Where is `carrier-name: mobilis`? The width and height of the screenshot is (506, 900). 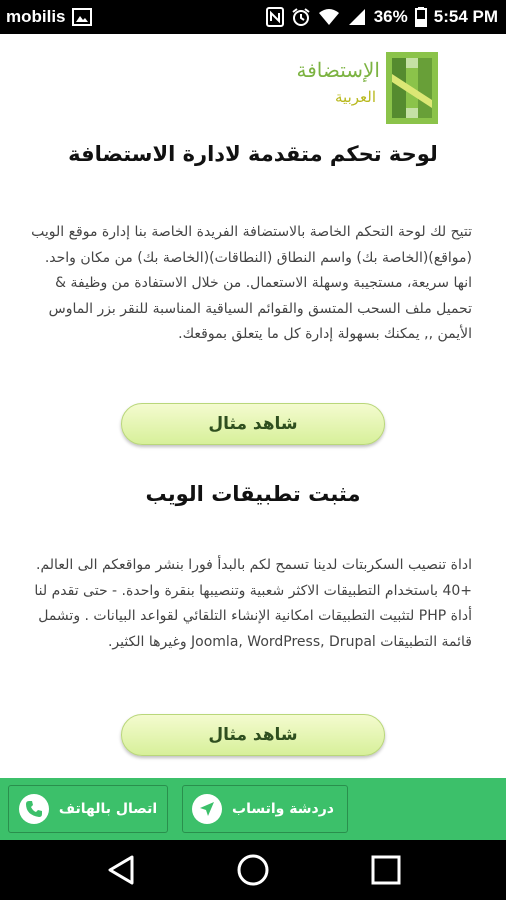
carrier-name: mobilis is located at coordinates (36, 16).